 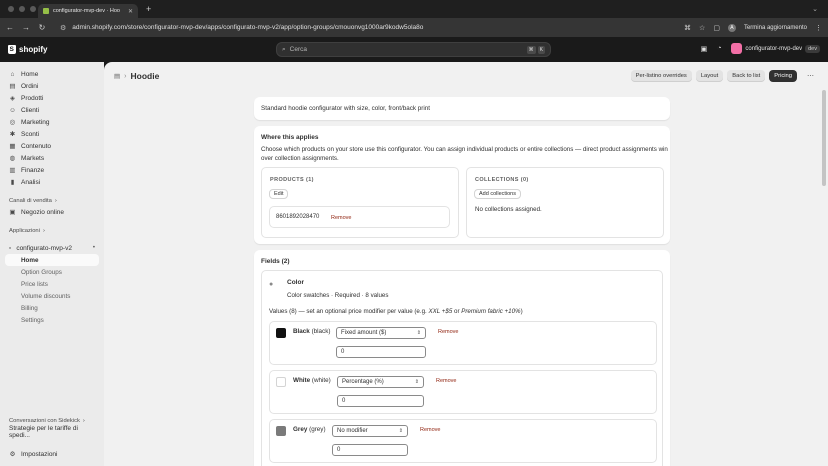 What do you see at coordinates (52, 260) in the screenshot?
I see `app-subitem-home: Home` at bounding box center [52, 260].